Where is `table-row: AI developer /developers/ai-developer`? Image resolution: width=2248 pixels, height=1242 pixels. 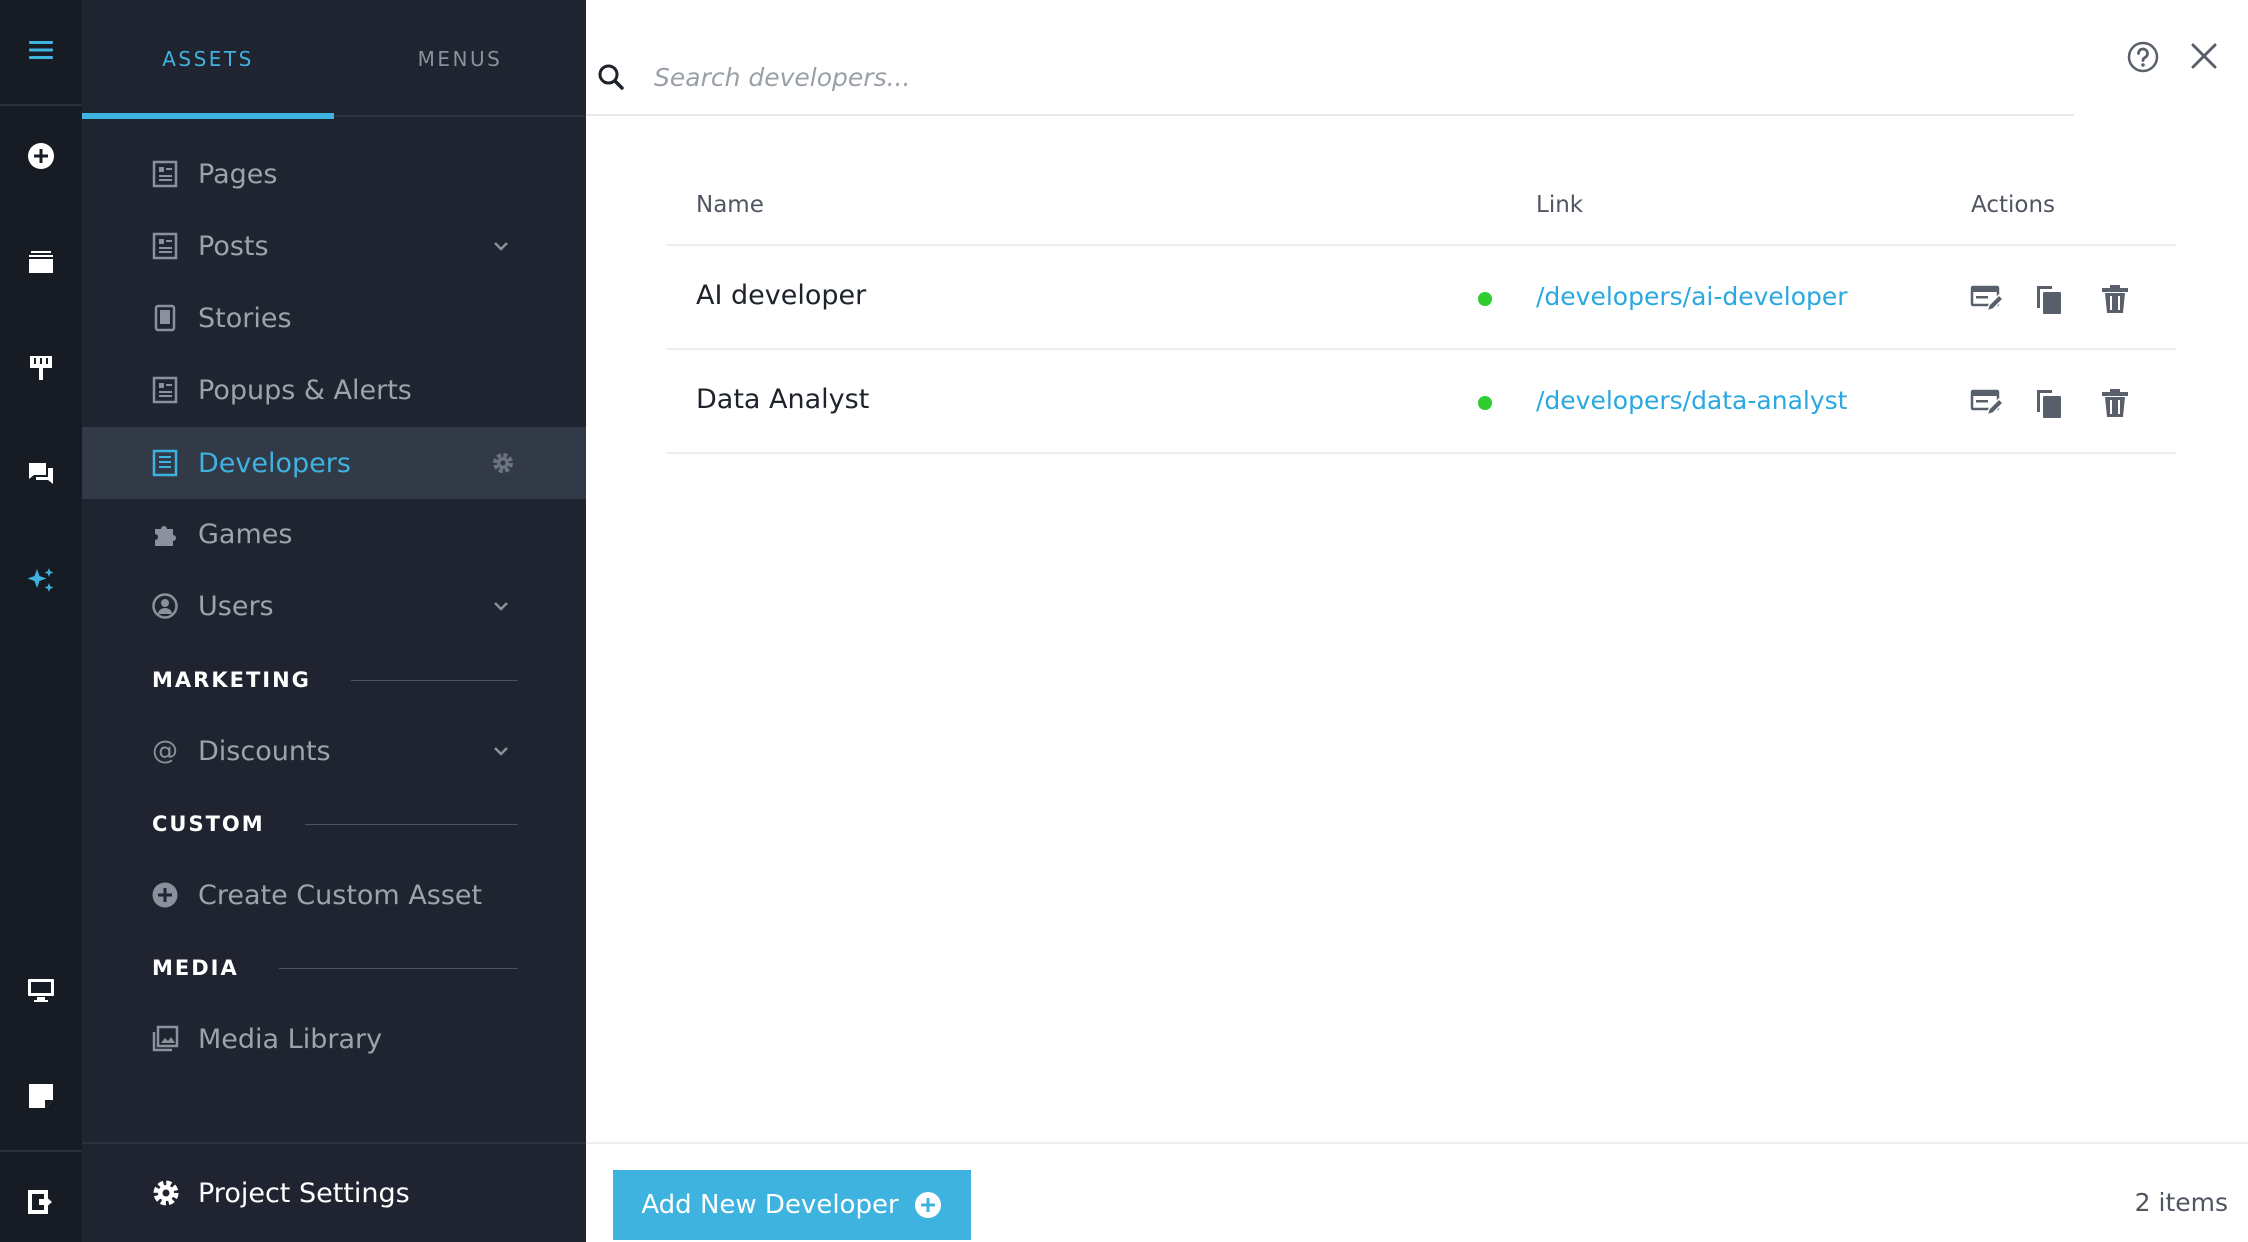 table-row: AI developer /developers/ai-developer is located at coordinates (1421, 298).